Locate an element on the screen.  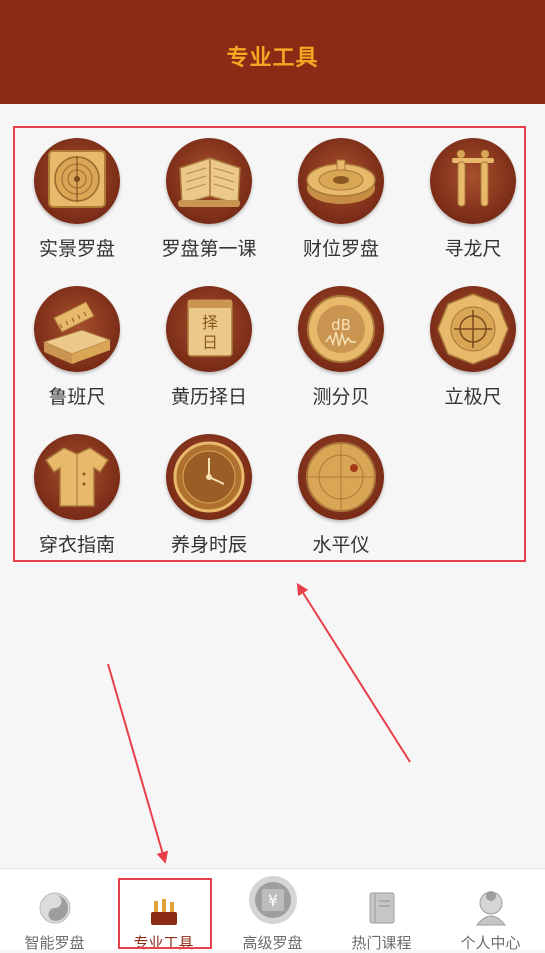
tool-item-level: 水平仪 is located at coordinates (341, 494).